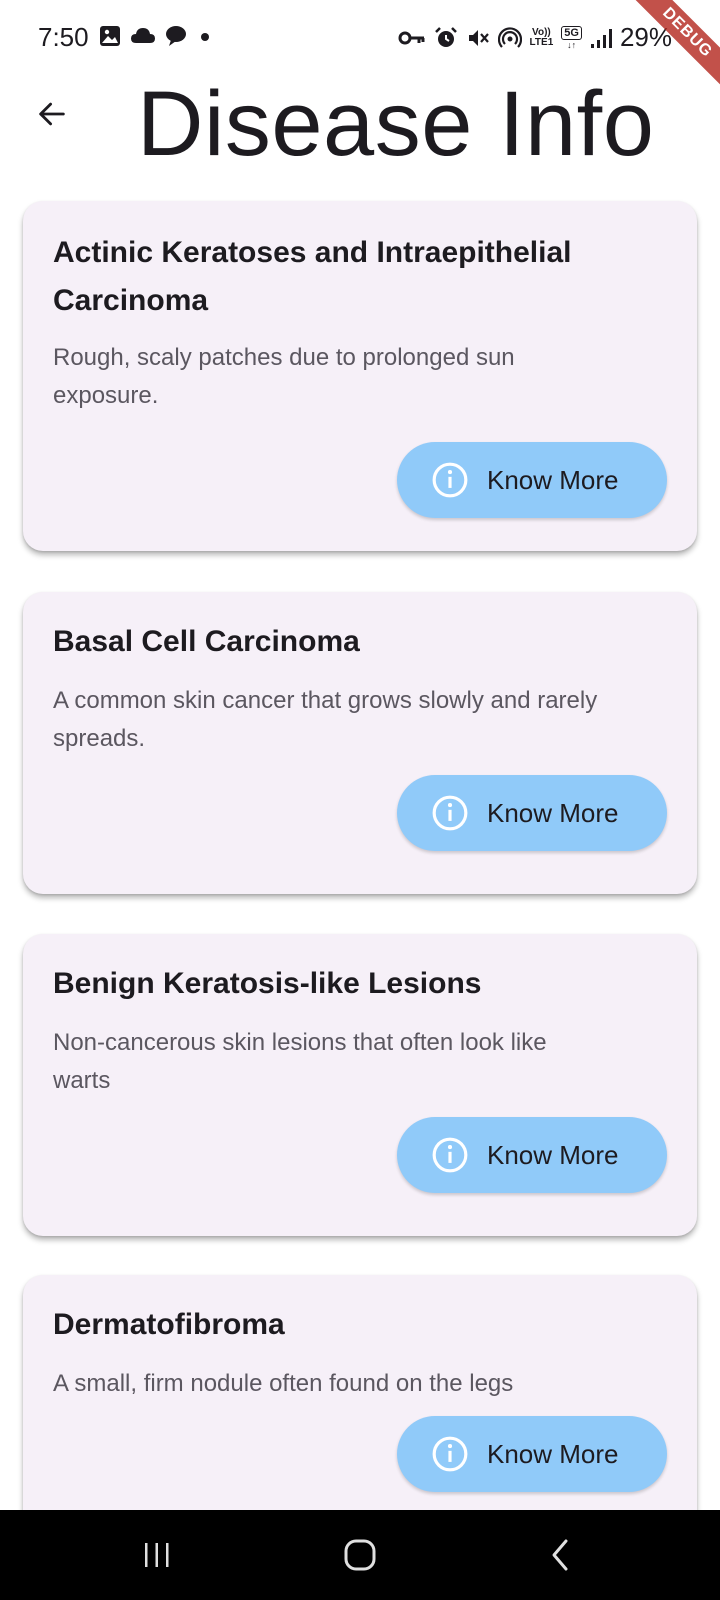 The height and width of the screenshot is (1600, 720). Describe the element at coordinates (411, 37) in the screenshot. I see `key-icon` at that location.